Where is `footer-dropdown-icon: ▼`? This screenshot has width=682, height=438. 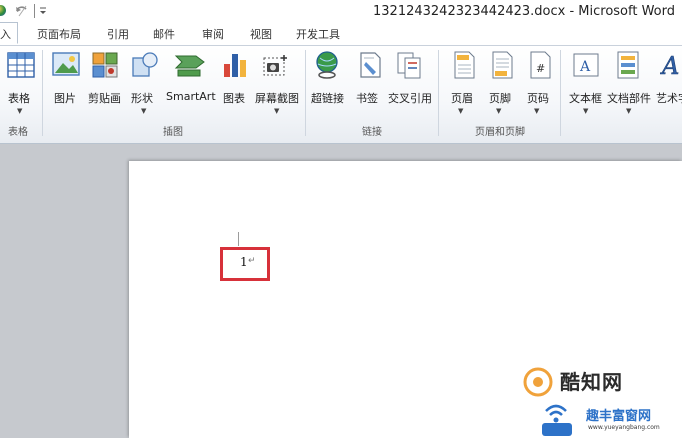 footer-dropdown-icon: ▼ is located at coordinates (499, 111).